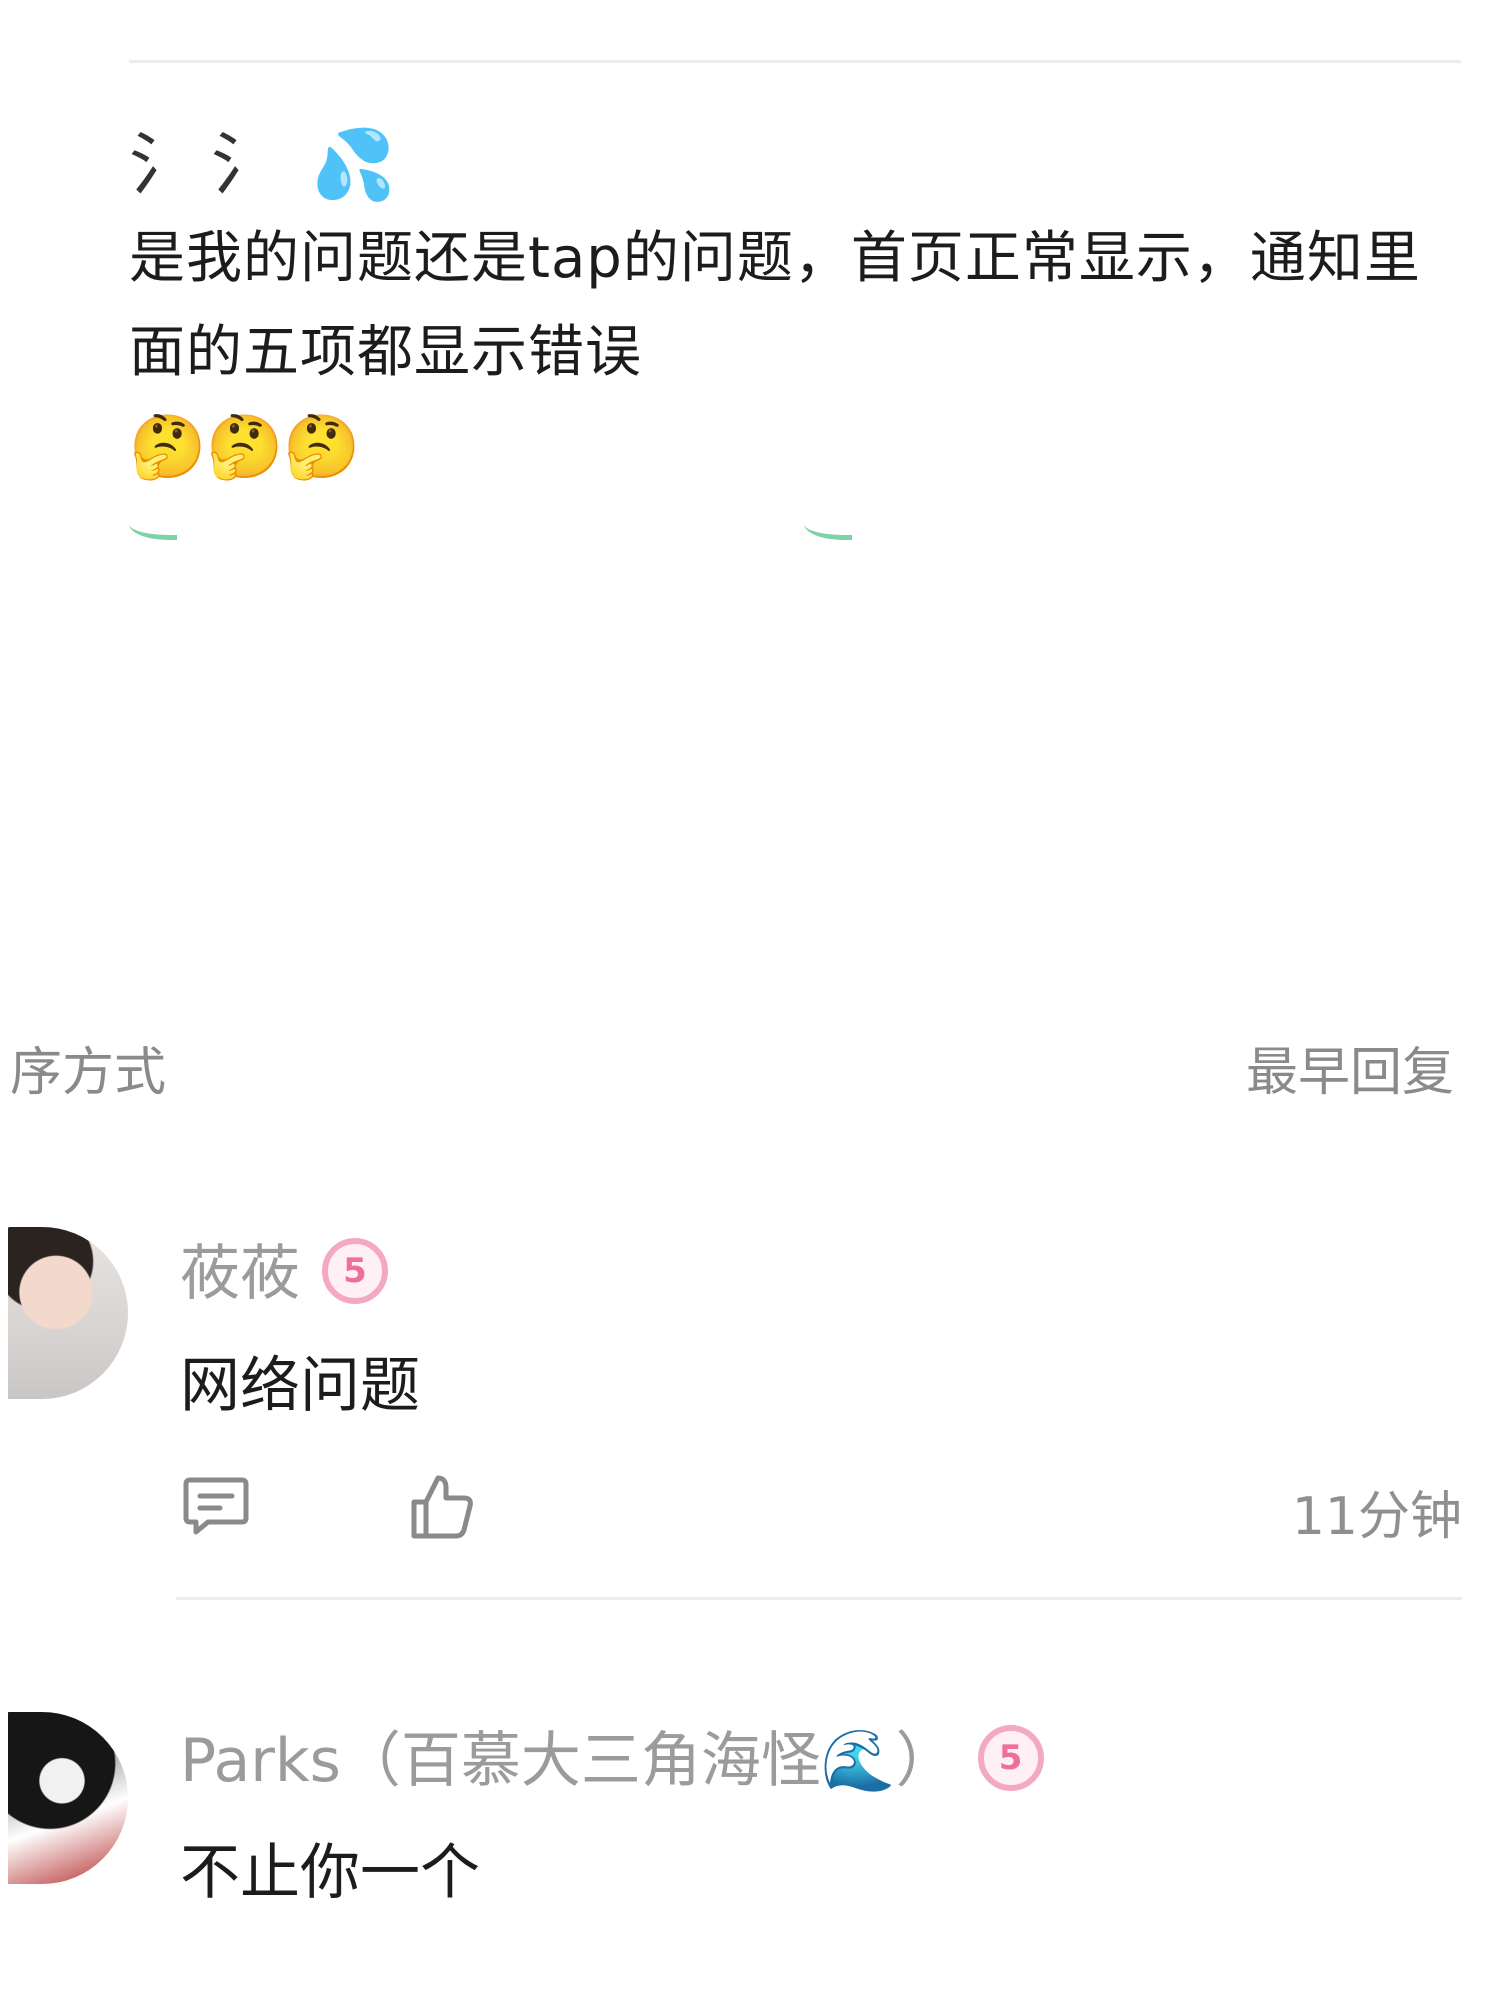 The image size is (1500, 1999). I want to click on like-icon, so click(446, 1510).